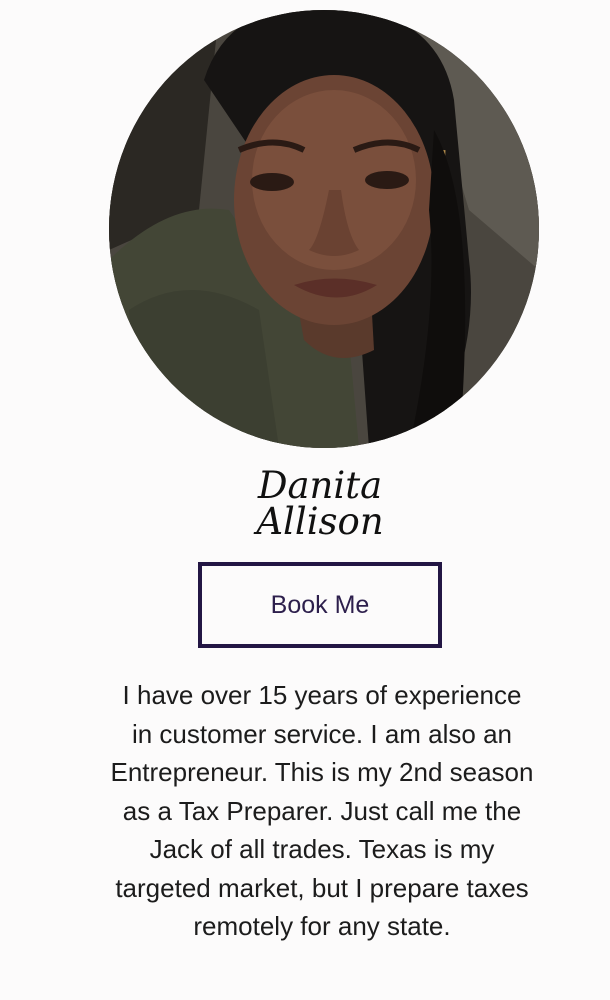  What do you see at coordinates (322, 772) in the screenshot?
I see `bio-line: Entrepreneur. This is my 2nd season` at bounding box center [322, 772].